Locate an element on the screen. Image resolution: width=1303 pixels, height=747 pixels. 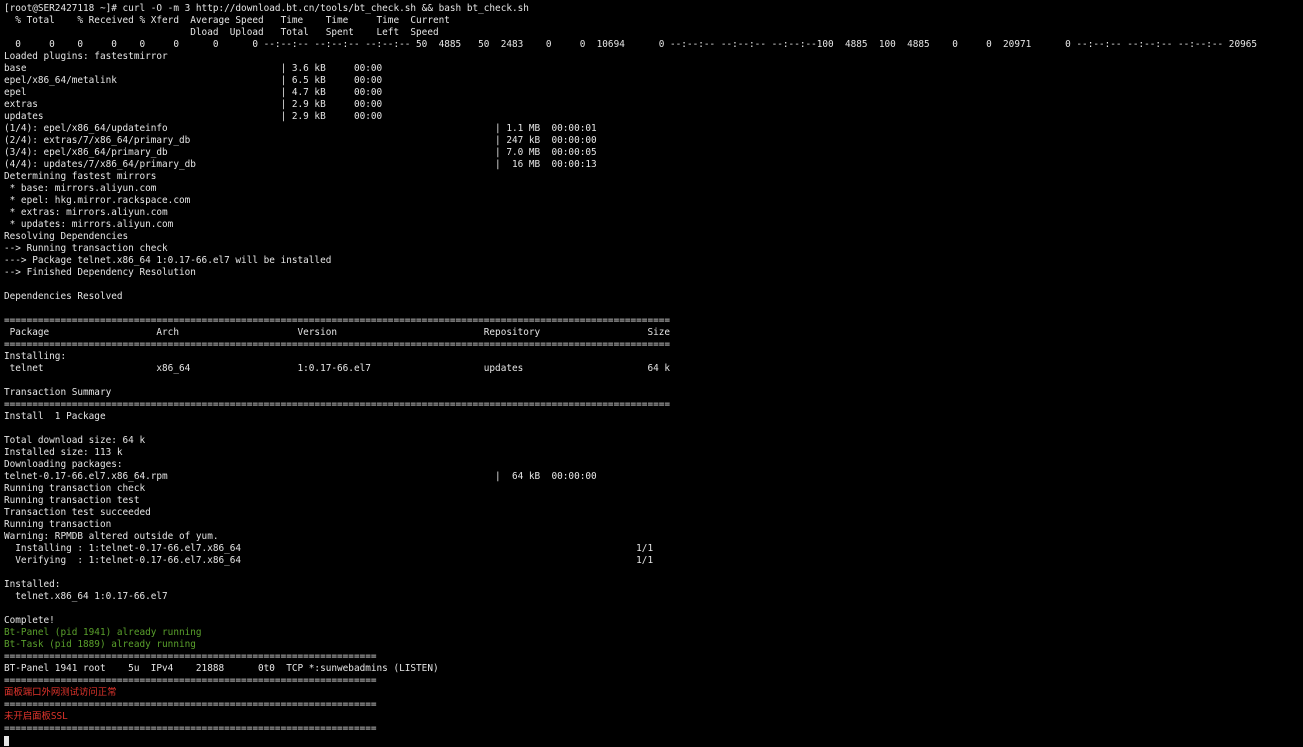
terminal-line: Installing: is located at coordinates (35, 356).